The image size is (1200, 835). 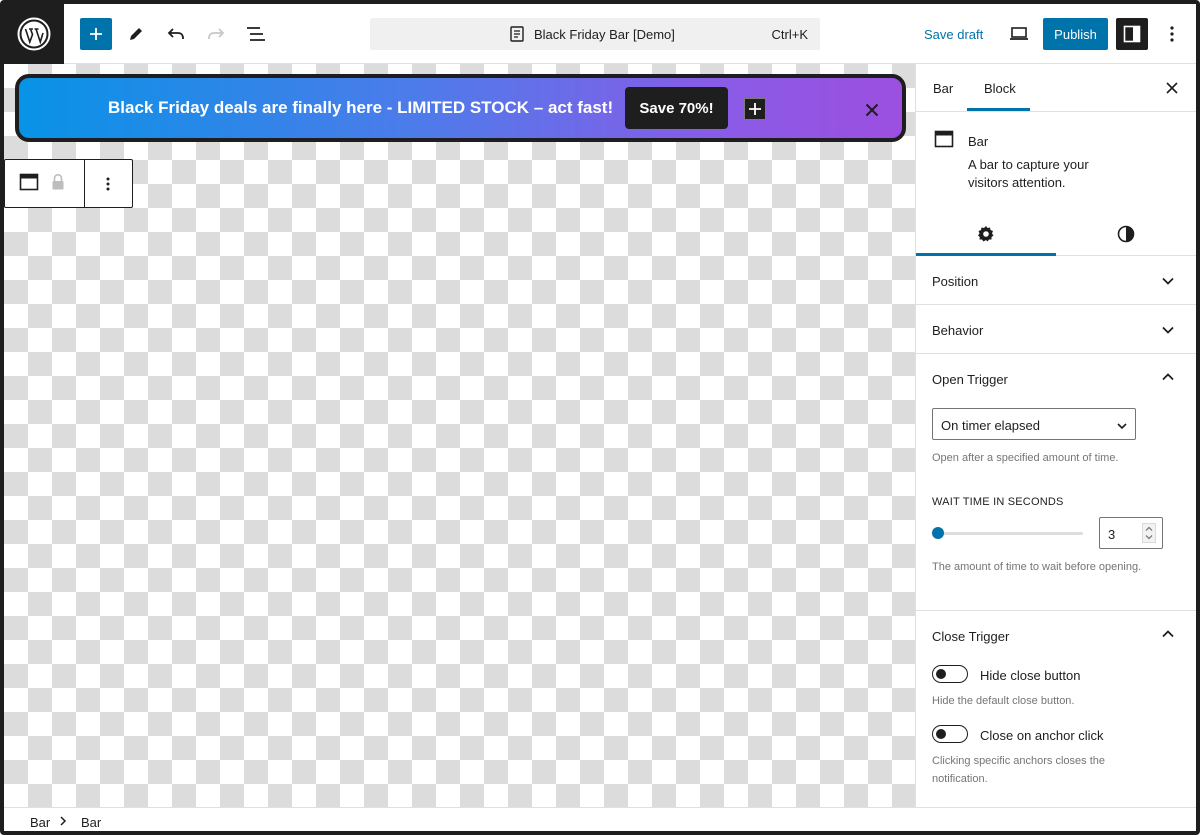 What do you see at coordinates (943, 88) in the screenshot?
I see `tab-bar: Bar` at bounding box center [943, 88].